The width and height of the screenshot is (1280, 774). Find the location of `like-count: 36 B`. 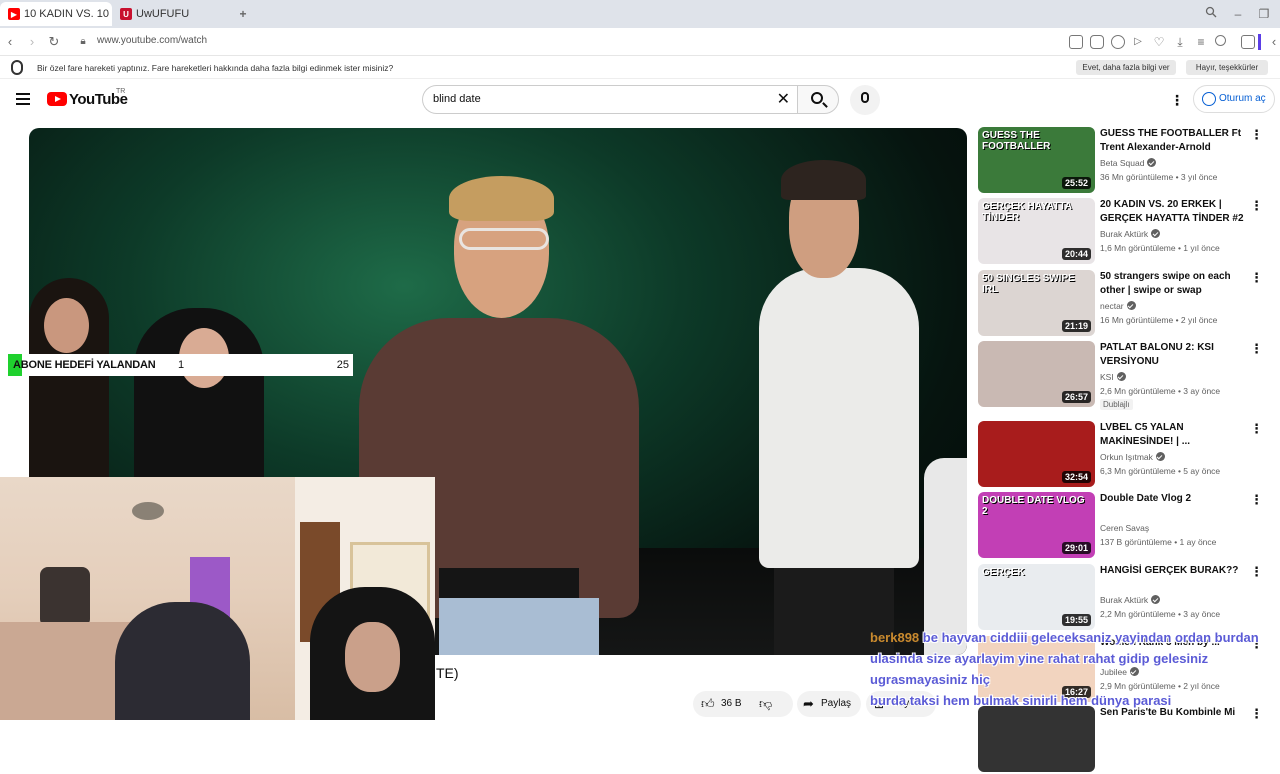

like-count: 36 B is located at coordinates (731, 704).